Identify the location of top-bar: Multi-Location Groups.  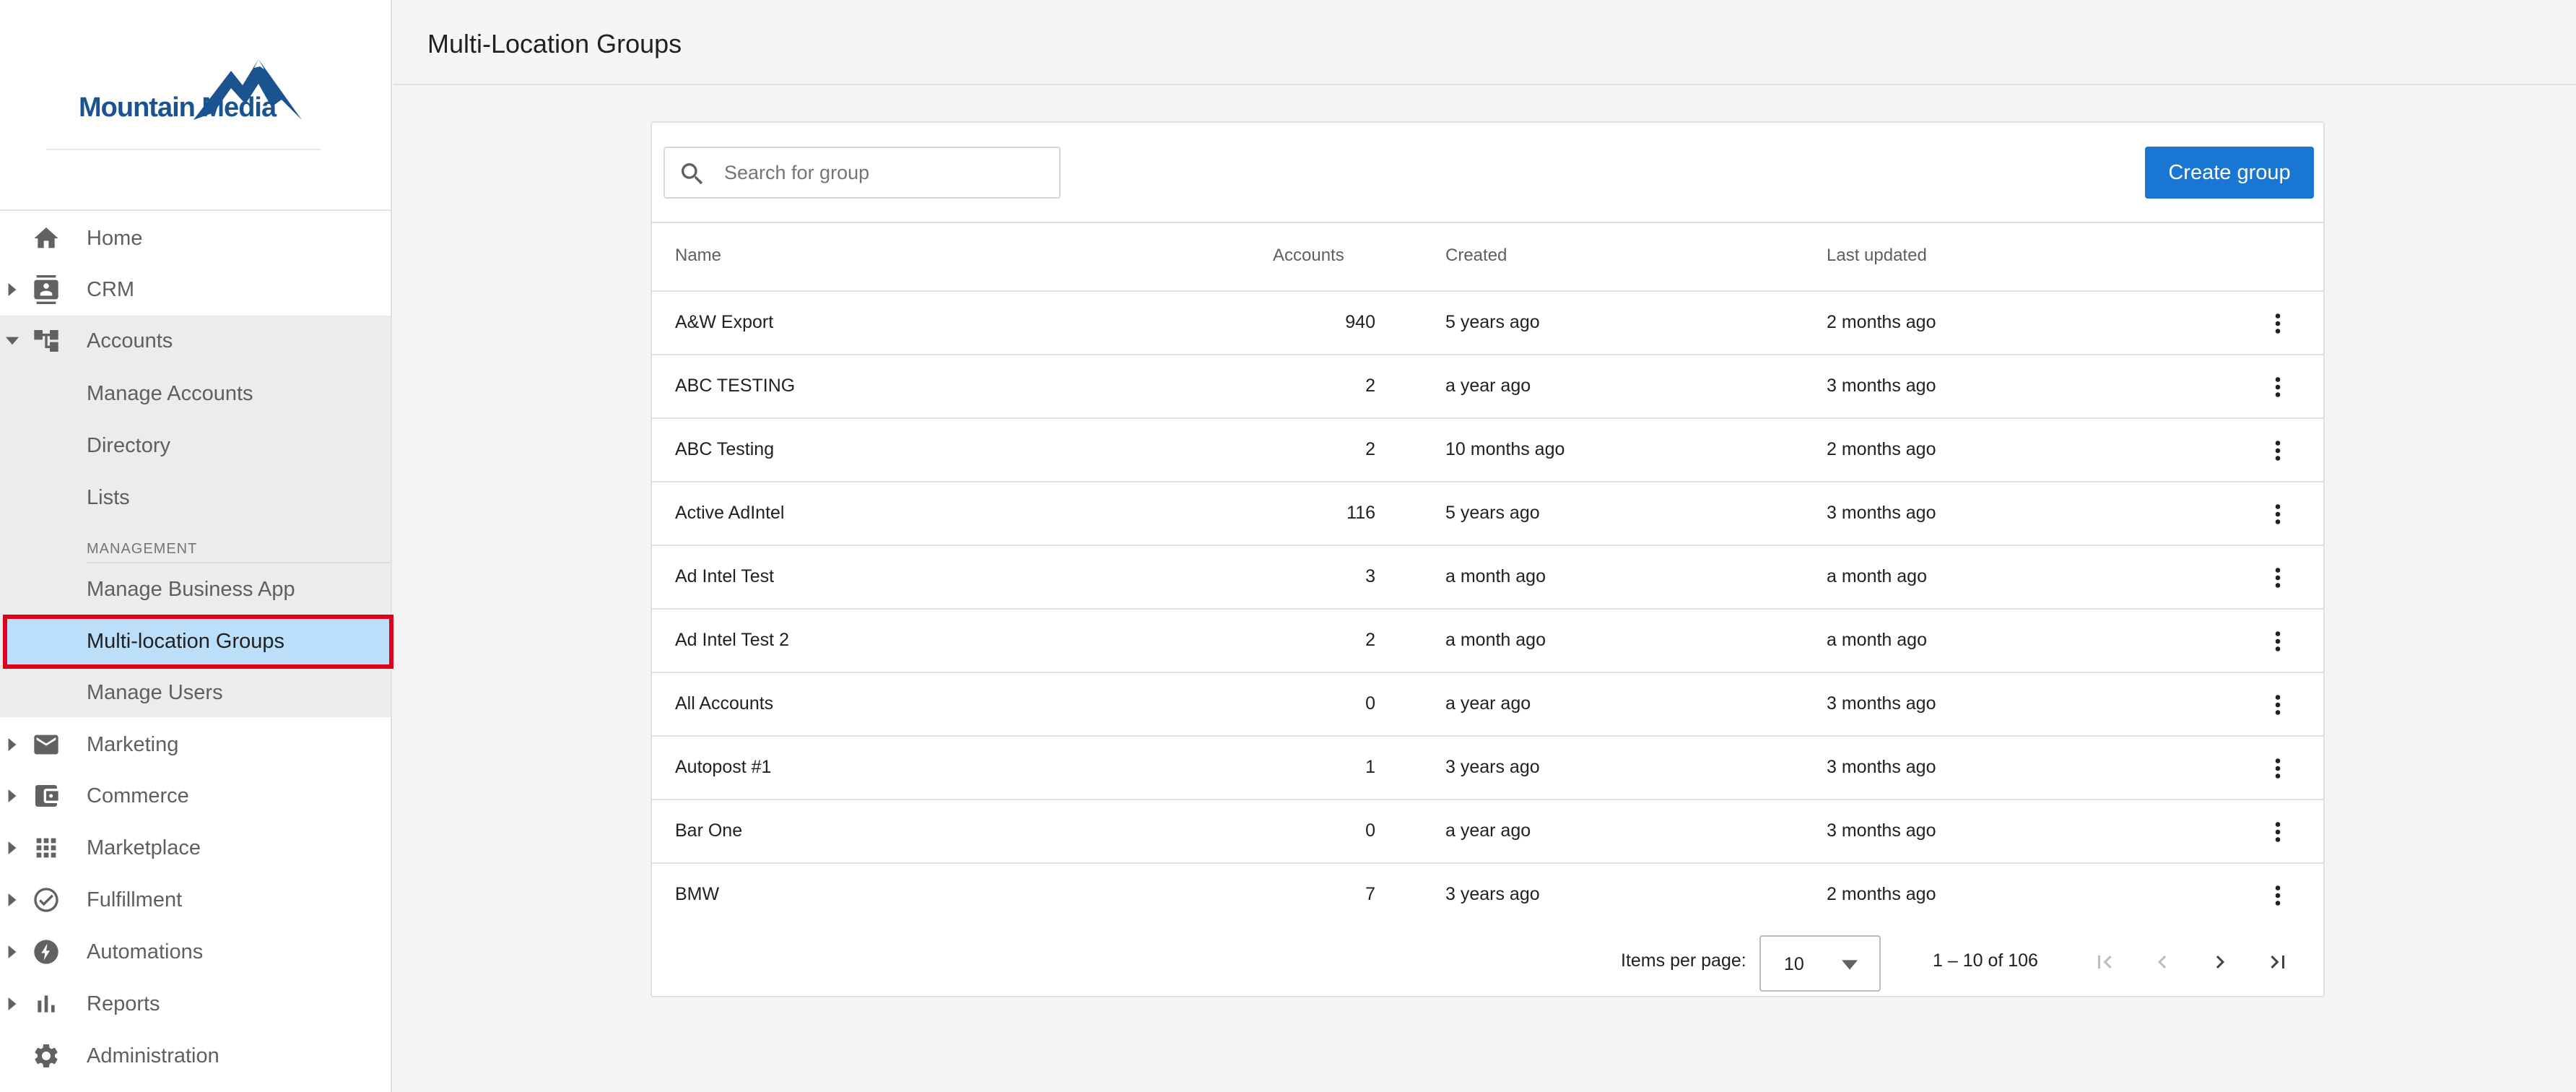
(1484, 42).